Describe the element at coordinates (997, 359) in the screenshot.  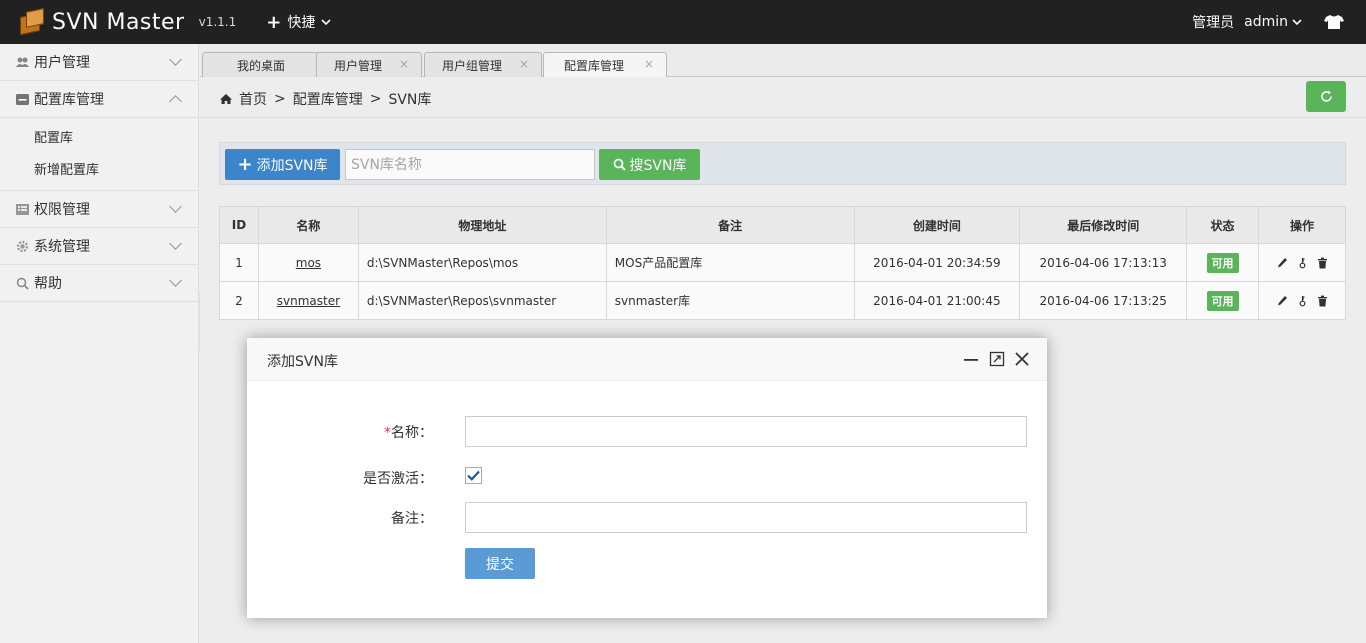
I see `maximize-icon` at that location.